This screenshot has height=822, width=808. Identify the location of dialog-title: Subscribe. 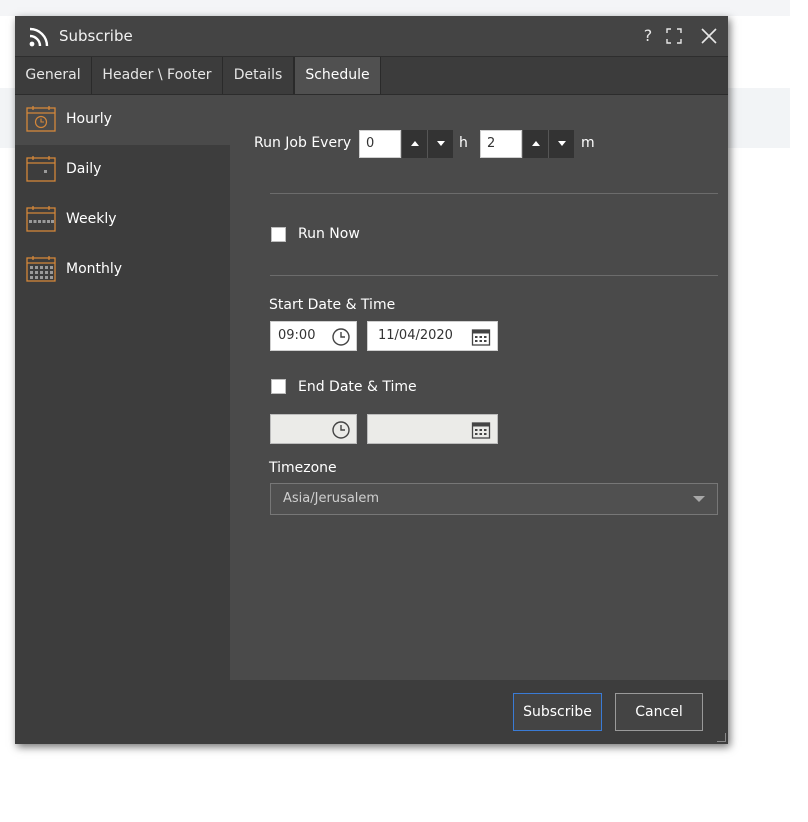
(96, 36).